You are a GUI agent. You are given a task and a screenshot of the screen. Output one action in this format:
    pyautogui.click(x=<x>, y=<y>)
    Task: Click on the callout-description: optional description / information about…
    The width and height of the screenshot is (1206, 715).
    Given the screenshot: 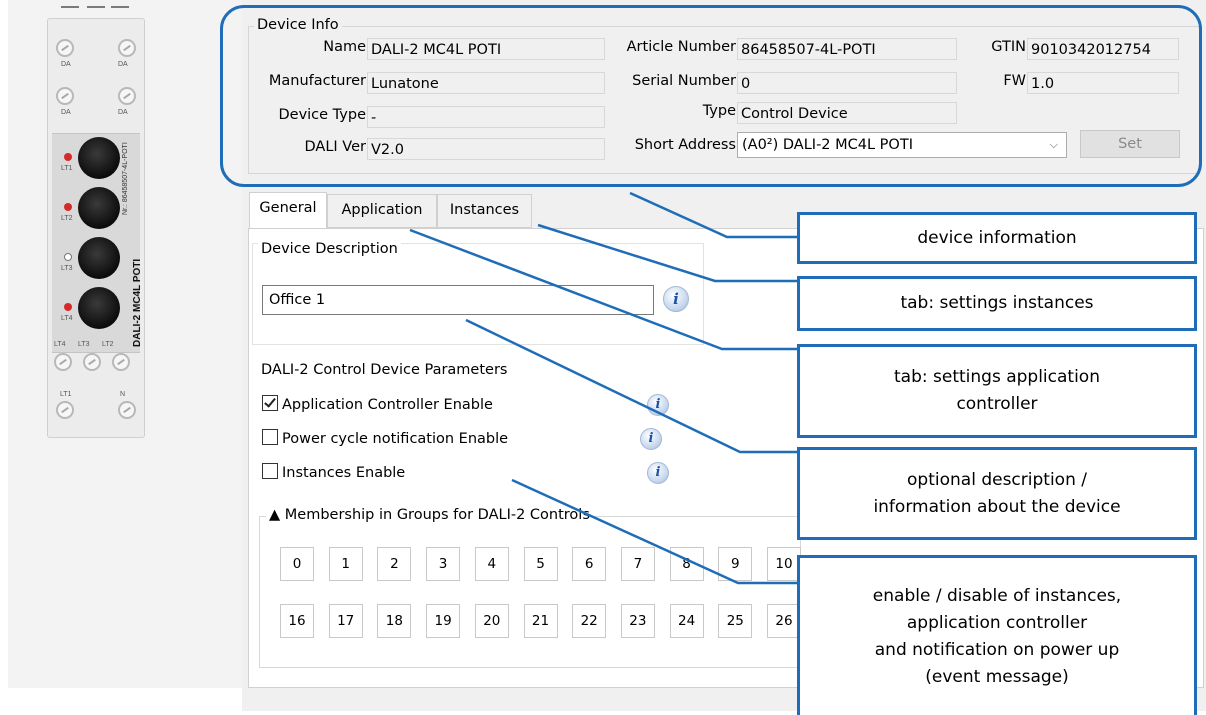 What is the action you would take?
    pyautogui.click(x=997, y=493)
    